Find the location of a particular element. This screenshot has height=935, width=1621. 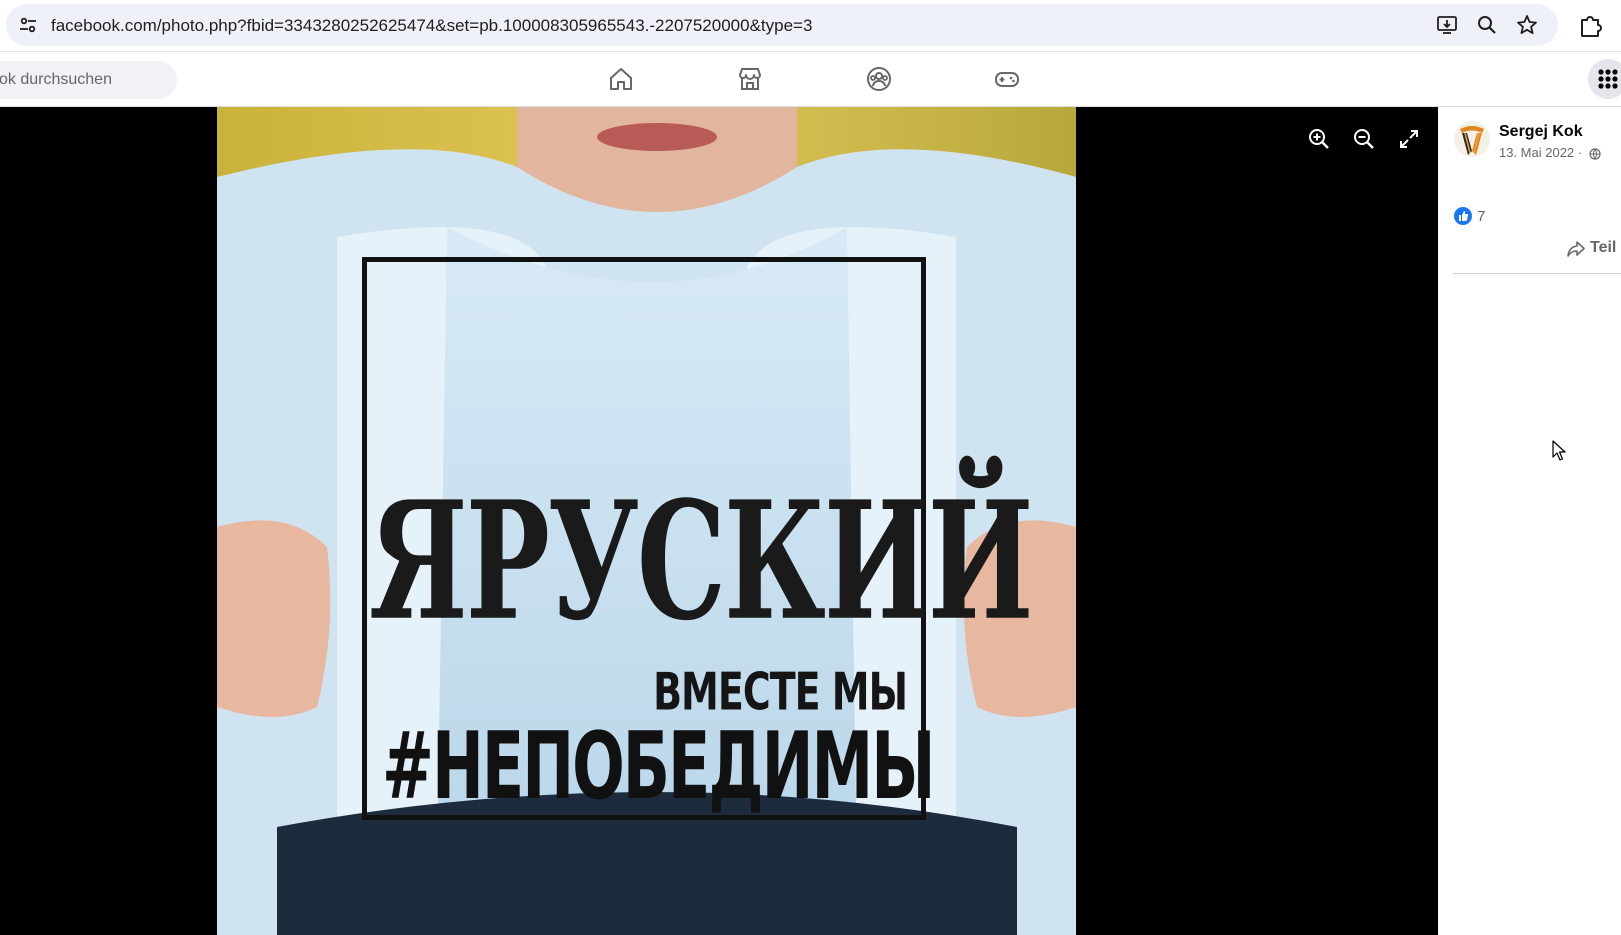

post-date: 13. Mai 2022 · is located at coordinates (1540, 152).